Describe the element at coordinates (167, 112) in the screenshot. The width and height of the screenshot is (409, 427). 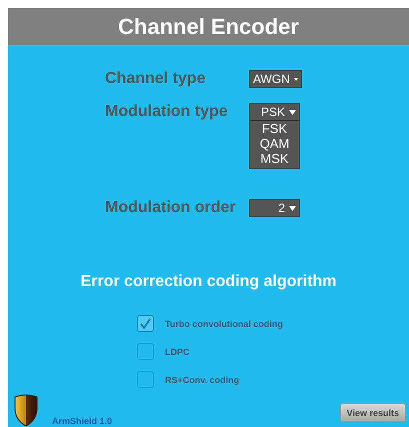
I see `field-label: Modulation type` at that location.